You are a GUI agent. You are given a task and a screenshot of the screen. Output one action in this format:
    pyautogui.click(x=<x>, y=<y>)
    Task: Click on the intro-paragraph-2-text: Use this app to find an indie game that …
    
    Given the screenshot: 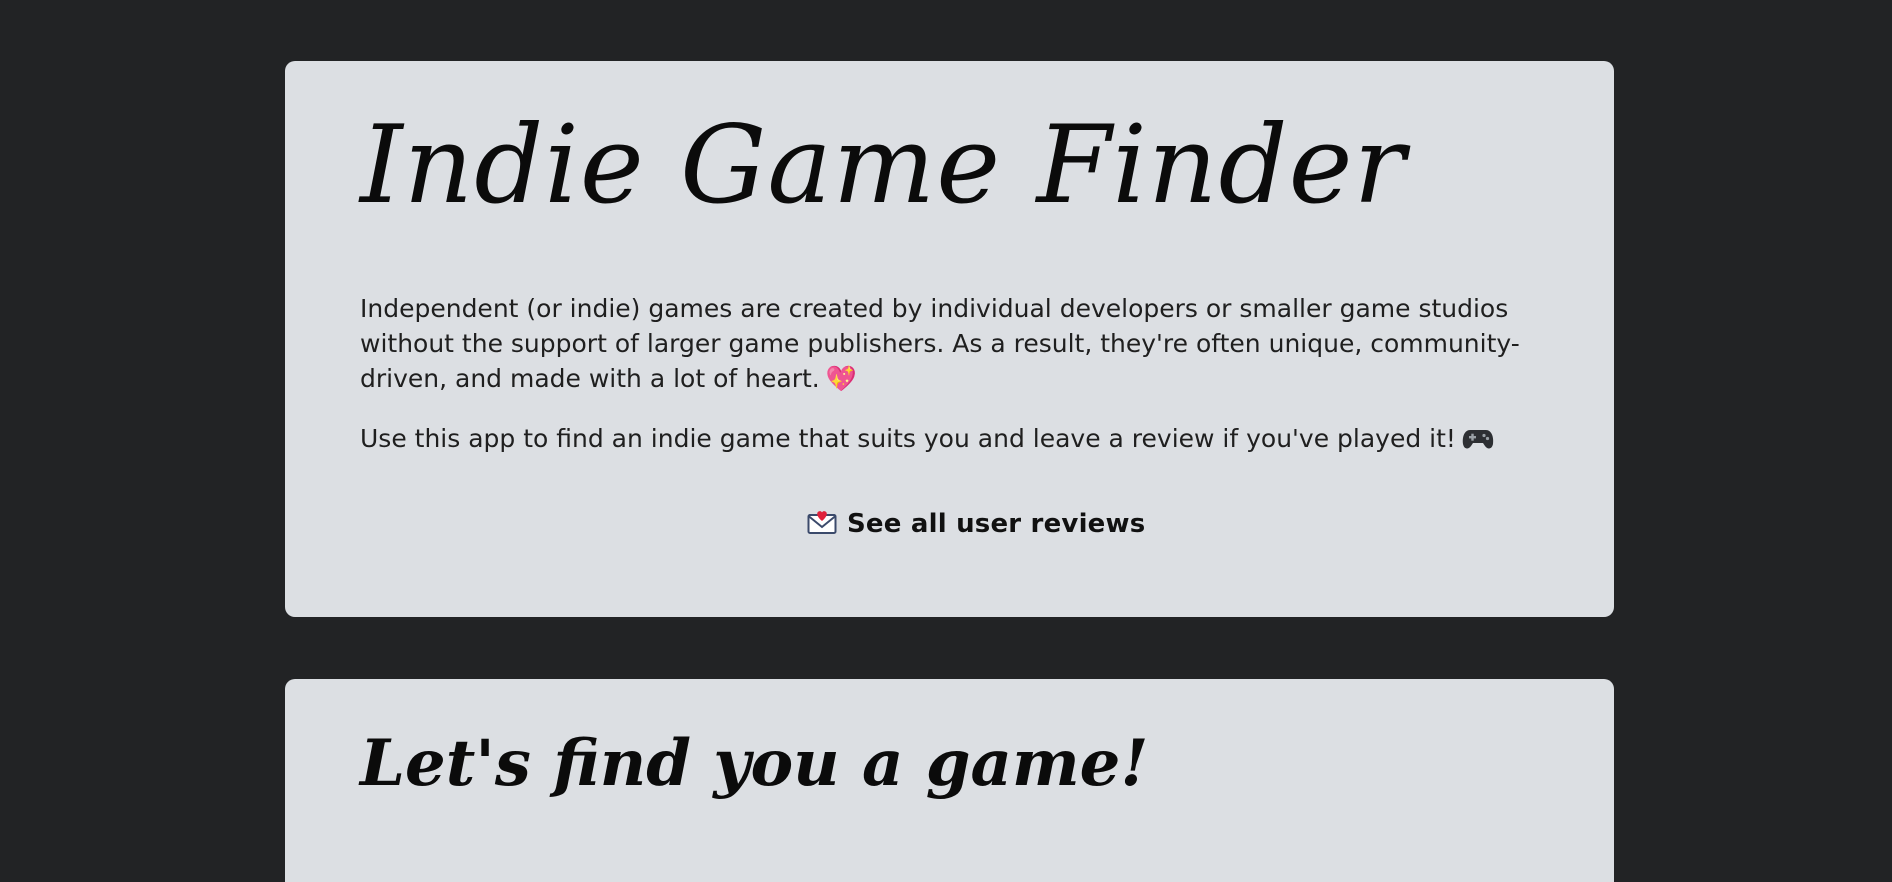 What is the action you would take?
    pyautogui.click(x=908, y=438)
    